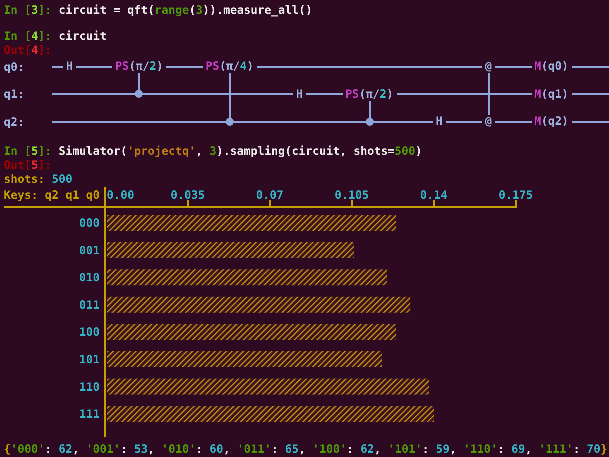 The height and width of the screenshot is (457, 609). What do you see at coordinates (434, 195) in the screenshot?
I see `tick-label: 0.14` at bounding box center [434, 195].